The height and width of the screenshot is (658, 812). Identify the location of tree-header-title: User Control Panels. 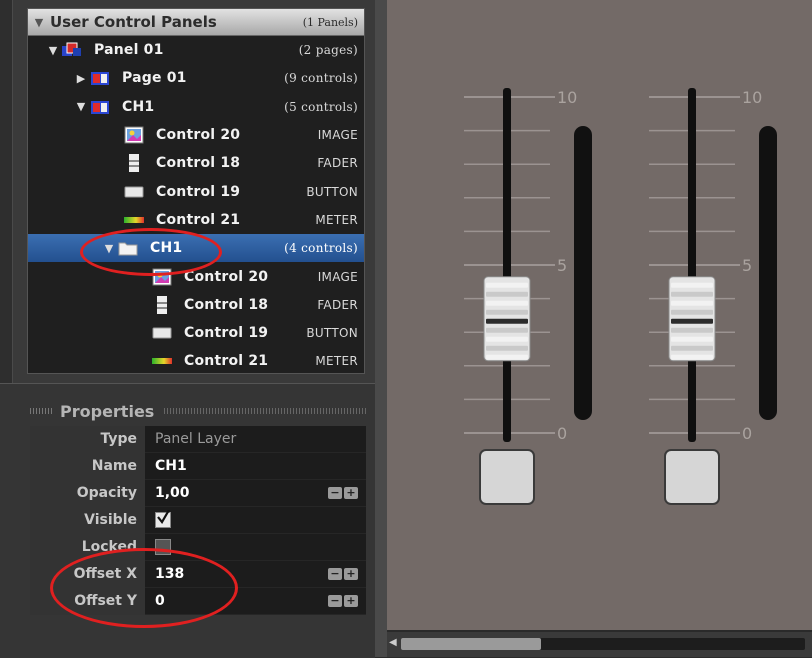
(133, 22).